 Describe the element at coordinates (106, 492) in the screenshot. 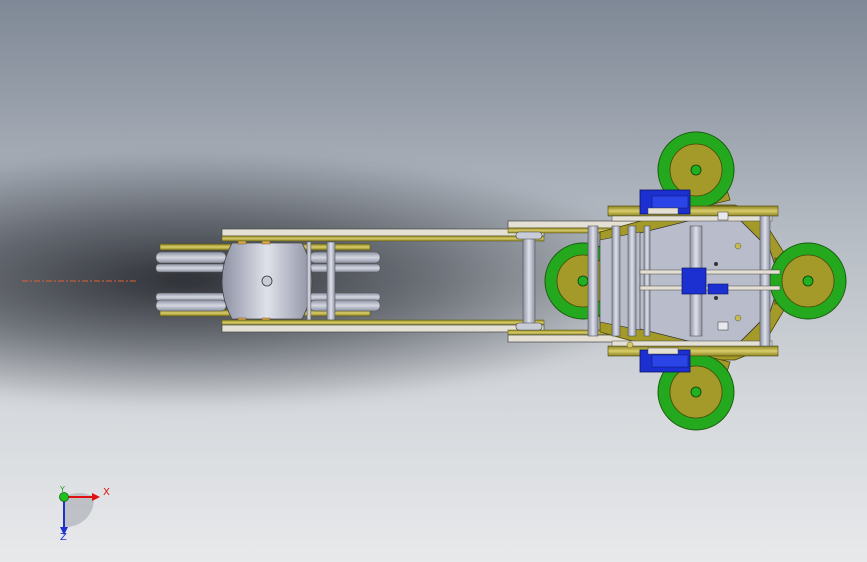

I see `axis-x-label: X` at that location.